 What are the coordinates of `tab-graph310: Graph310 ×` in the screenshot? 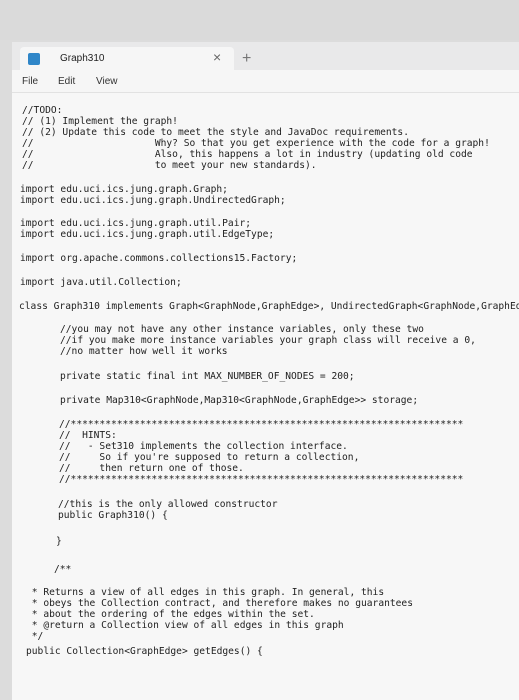 It's located at (127, 58).